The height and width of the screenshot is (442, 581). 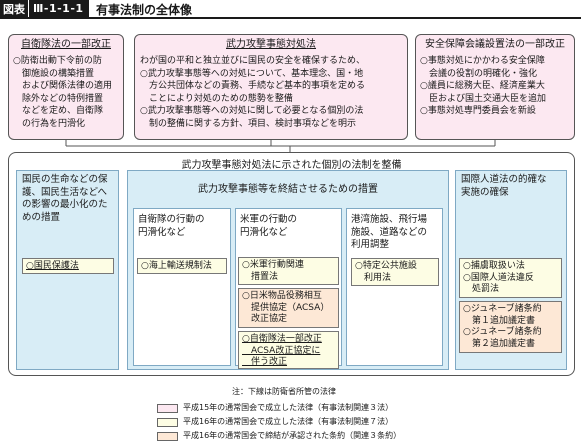 What do you see at coordinates (288, 189) in the screenshot?
I see `termination-measures-title: 武力攻撃事態等を終結させるための措置` at bounding box center [288, 189].